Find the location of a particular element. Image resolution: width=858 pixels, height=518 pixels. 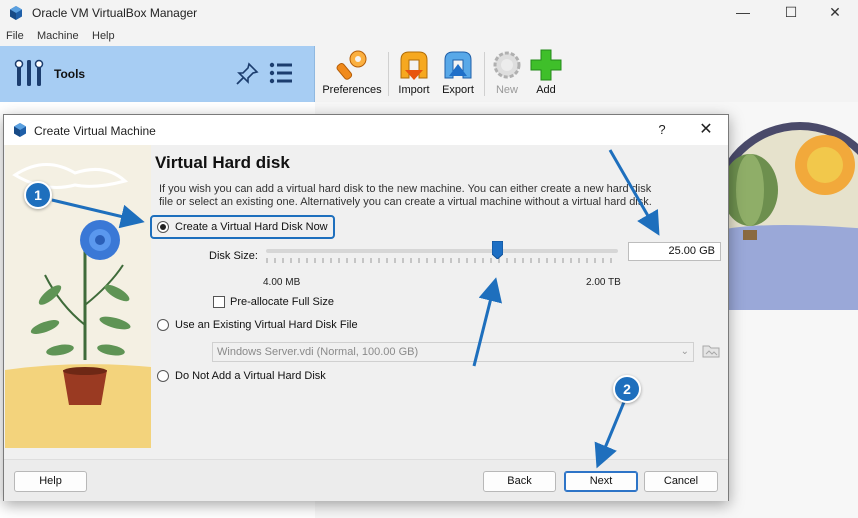

preferences-icon is located at coordinates (351, 65).